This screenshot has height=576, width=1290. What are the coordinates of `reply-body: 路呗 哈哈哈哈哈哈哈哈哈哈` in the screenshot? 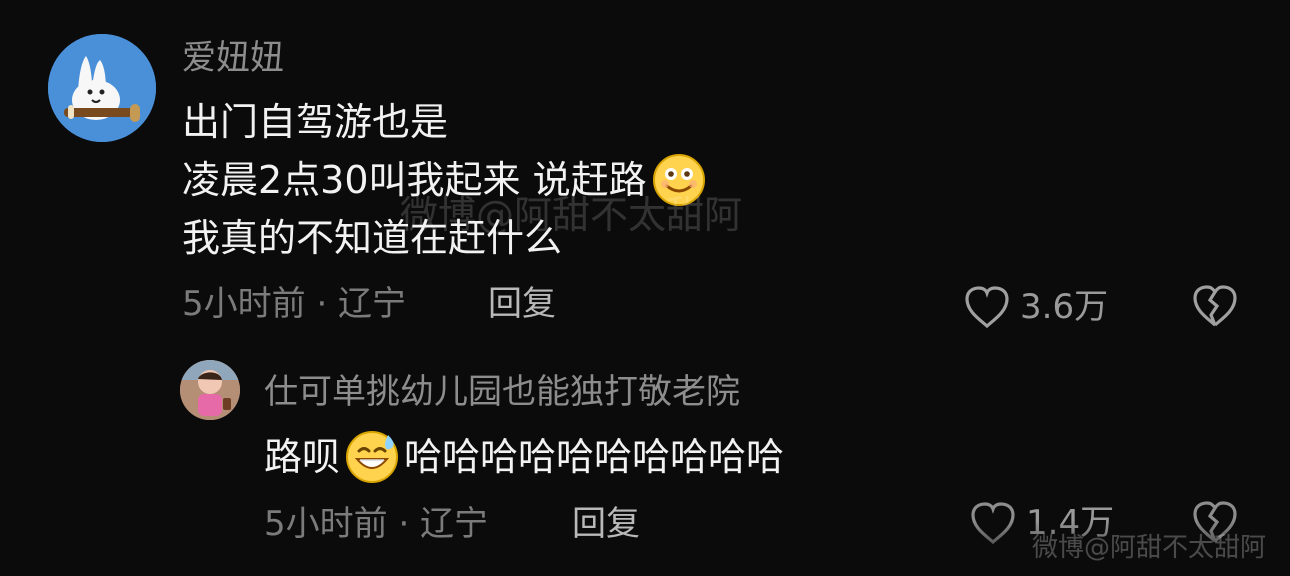 It's located at (524, 457).